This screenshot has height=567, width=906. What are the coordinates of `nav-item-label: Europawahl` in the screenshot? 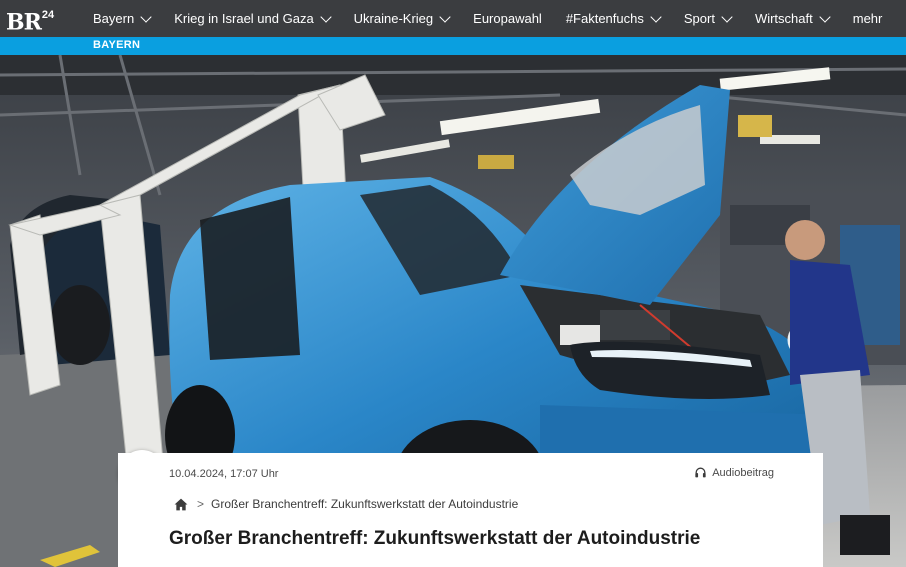 It's located at (507, 18).